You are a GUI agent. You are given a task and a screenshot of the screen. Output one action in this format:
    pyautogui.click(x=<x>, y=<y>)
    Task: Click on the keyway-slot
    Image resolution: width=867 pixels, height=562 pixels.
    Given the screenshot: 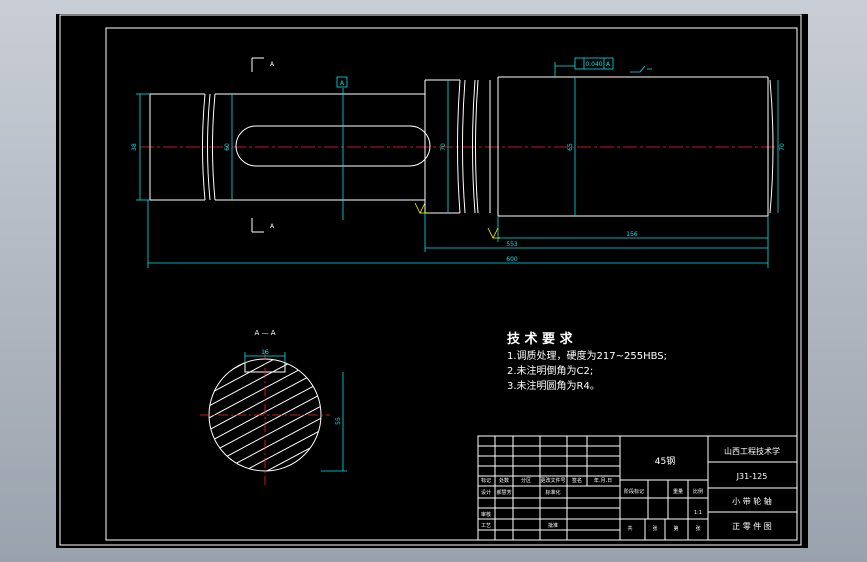 What is the action you would take?
    pyautogui.click(x=333, y=146)
    